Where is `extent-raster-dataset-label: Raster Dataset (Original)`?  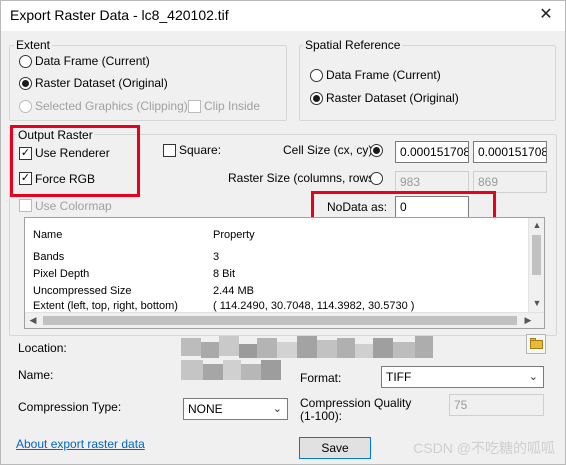
extent-raster-dataset-label: Raster Dataset (Original) is located at coordinates (101, 83).